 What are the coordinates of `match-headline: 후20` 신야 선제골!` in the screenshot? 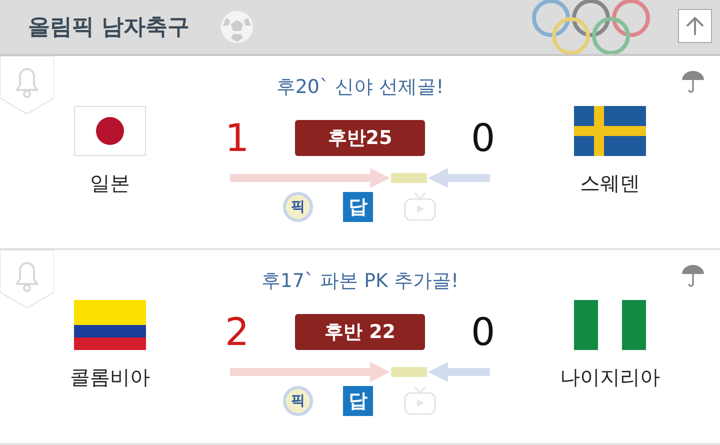 It's located at (360, 87).